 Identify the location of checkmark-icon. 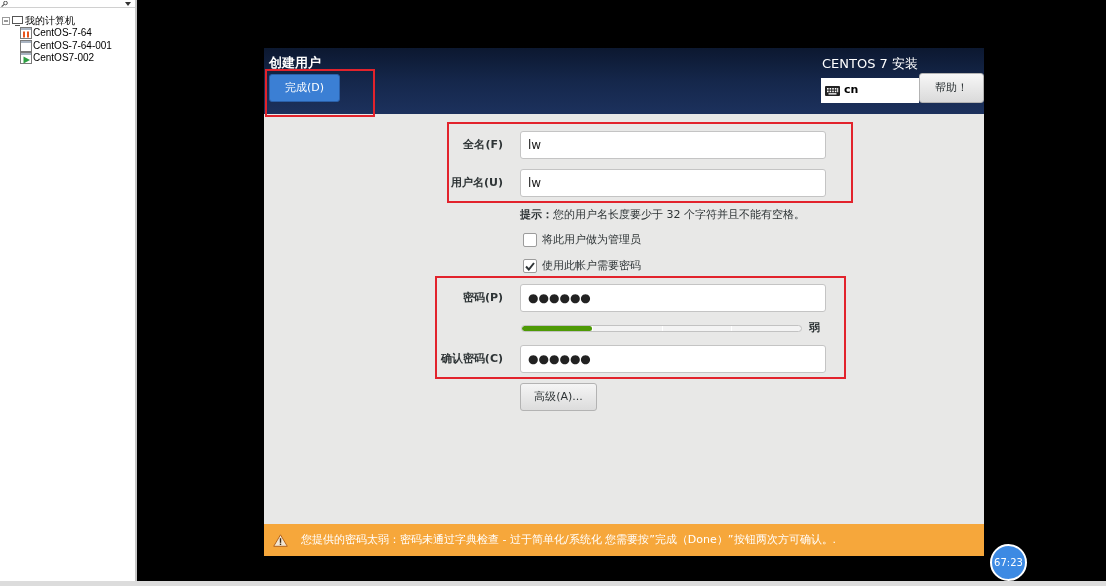
(530, 266).